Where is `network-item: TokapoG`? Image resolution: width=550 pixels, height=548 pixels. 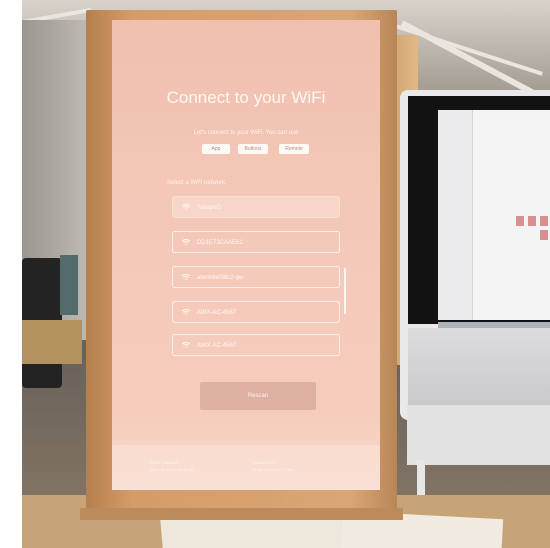
network-item: TokapoG is located at coordinates (256, 207).